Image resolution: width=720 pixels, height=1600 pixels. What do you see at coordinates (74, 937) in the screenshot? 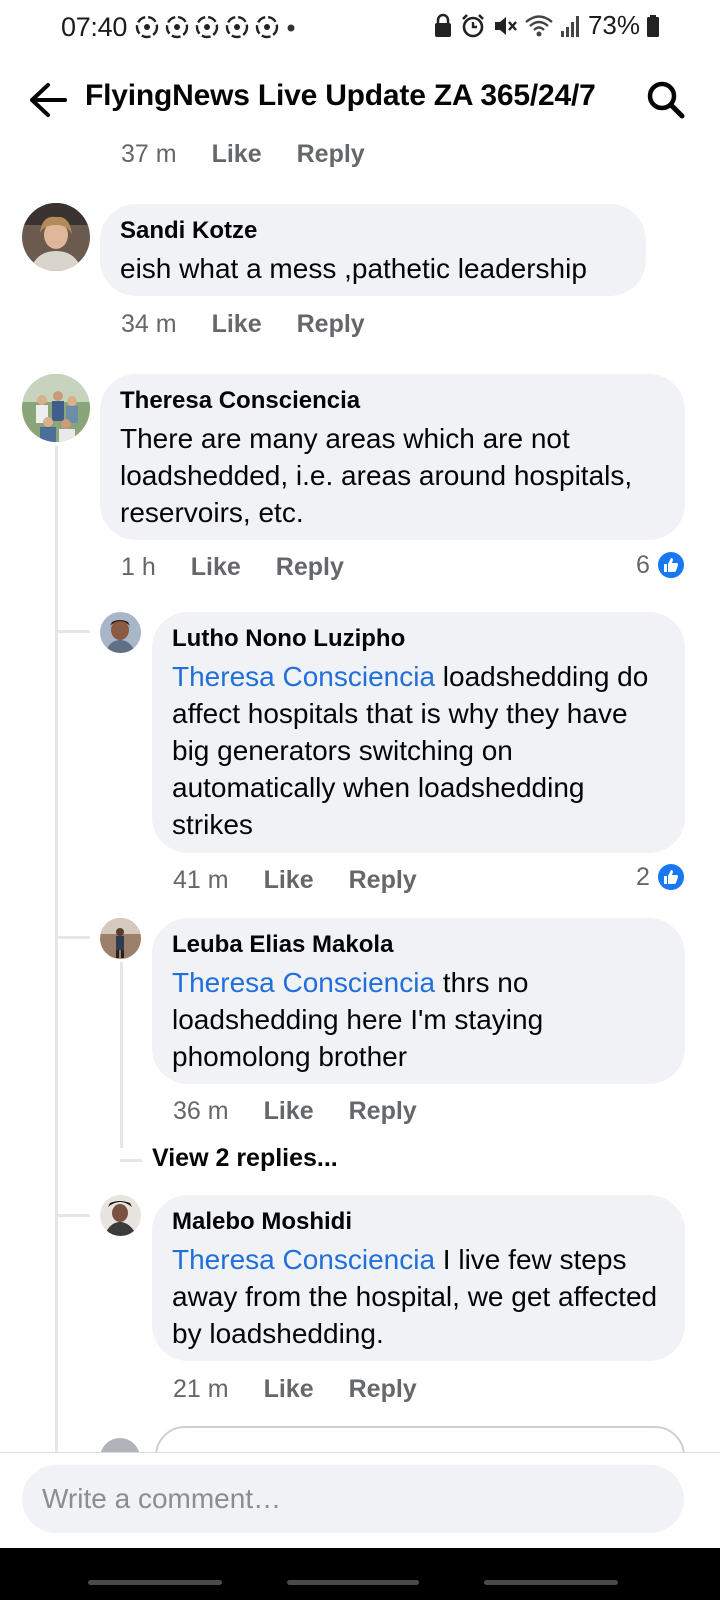
I see `thread-connector-leuba` at bounding box center [74, 937].